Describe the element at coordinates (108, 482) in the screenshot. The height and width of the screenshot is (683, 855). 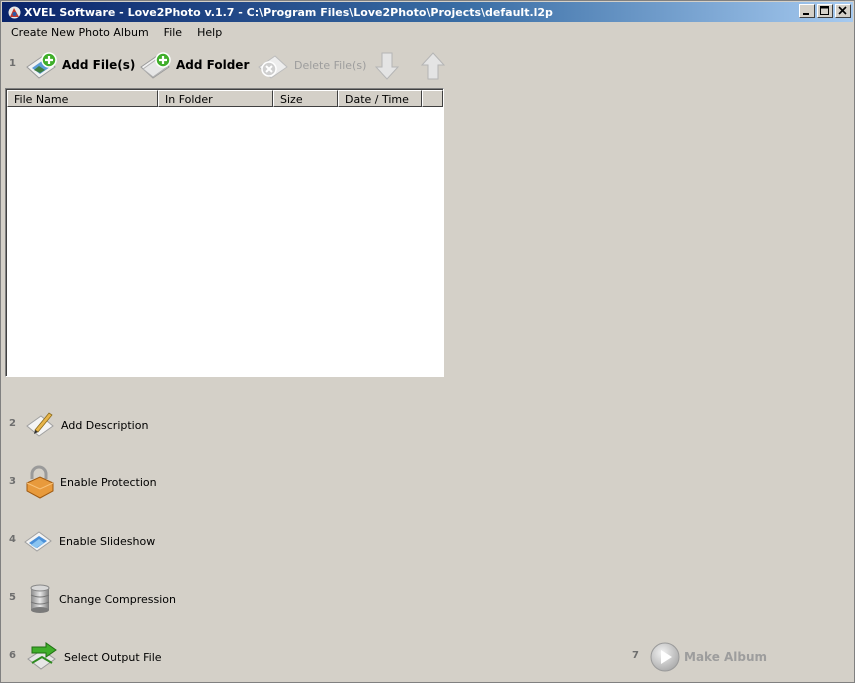
I see `enable-protection-label: Enable Protection` at that location.